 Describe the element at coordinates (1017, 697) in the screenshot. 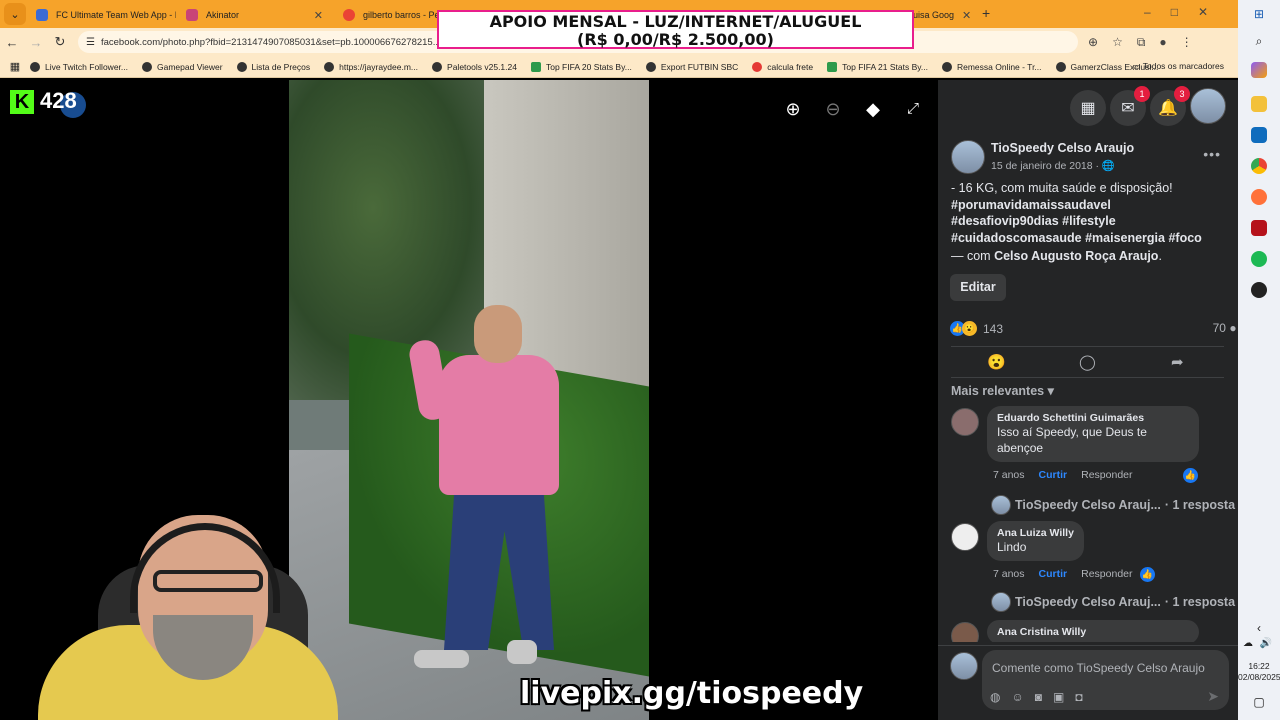

I see `emoji-icon: ☺` at that location.